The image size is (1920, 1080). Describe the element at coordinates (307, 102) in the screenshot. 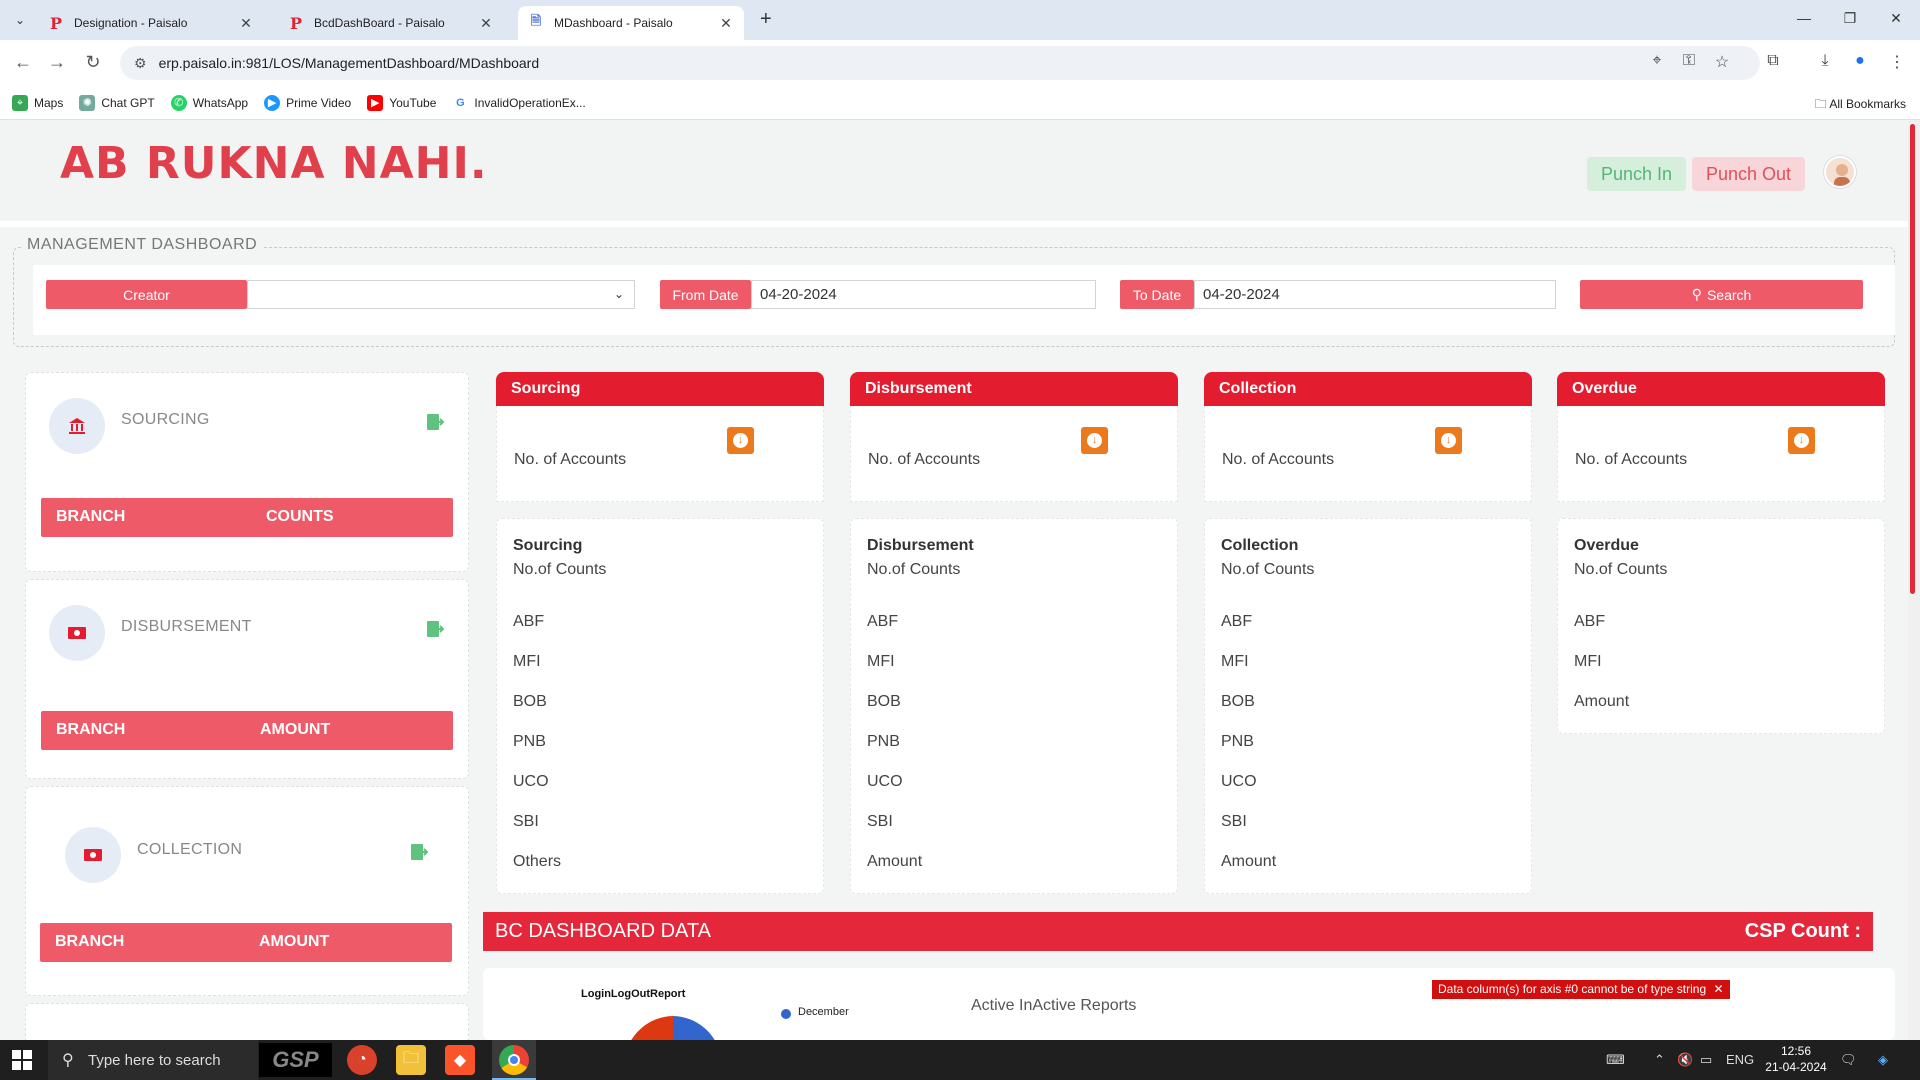

I see `bookmark-prime-video: ▶ Prime Video` at that location.